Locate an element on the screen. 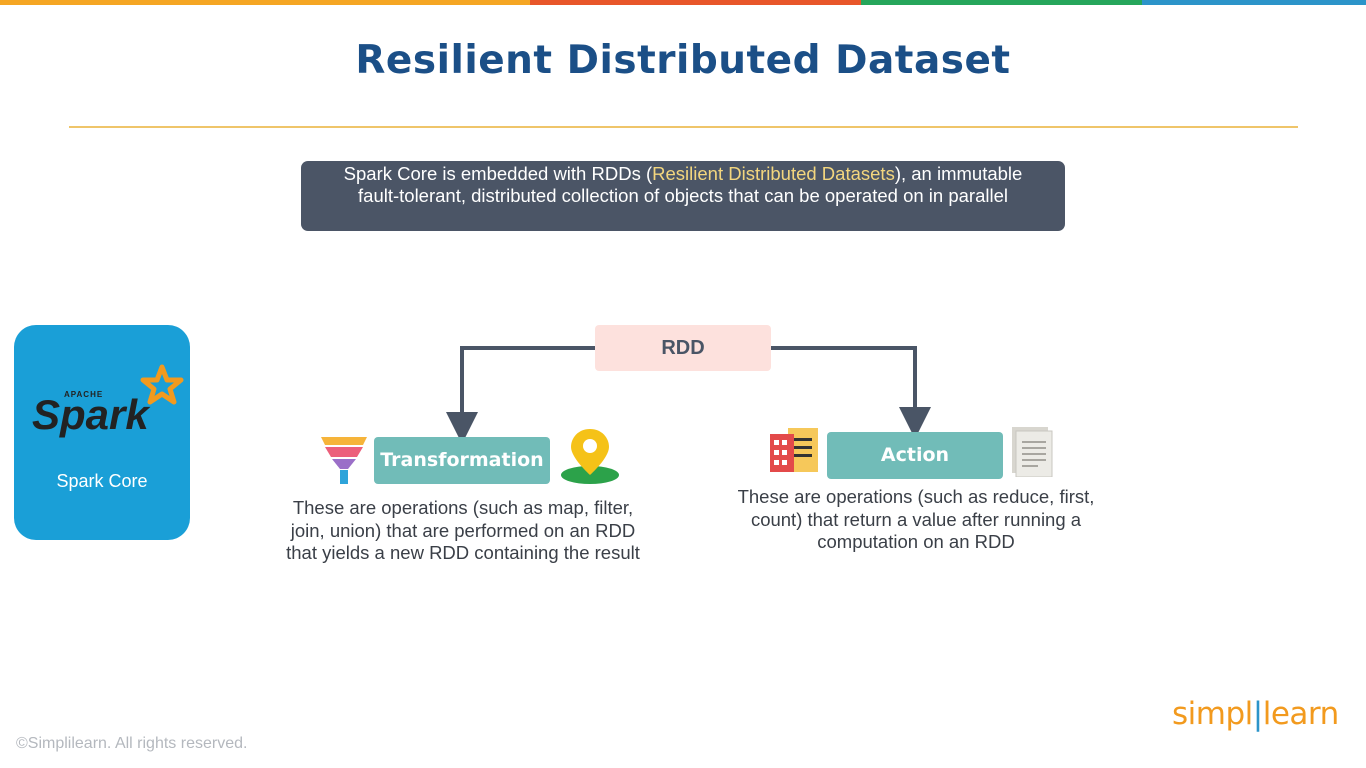  brand-left: simpl is located at coordinates (1212, 714).